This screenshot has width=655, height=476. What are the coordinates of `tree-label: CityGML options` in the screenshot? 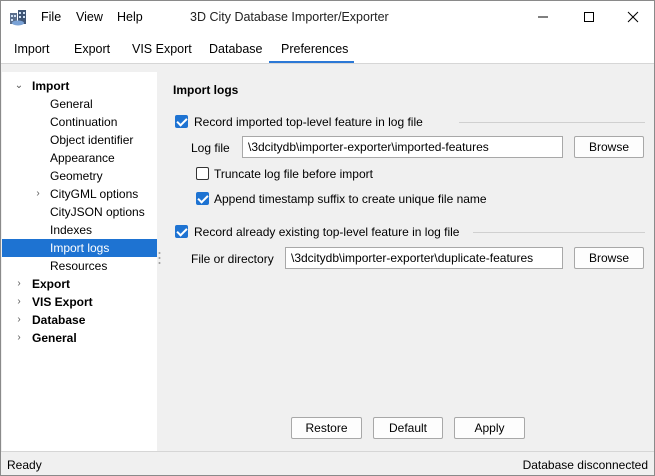 It's located at (94, 194).